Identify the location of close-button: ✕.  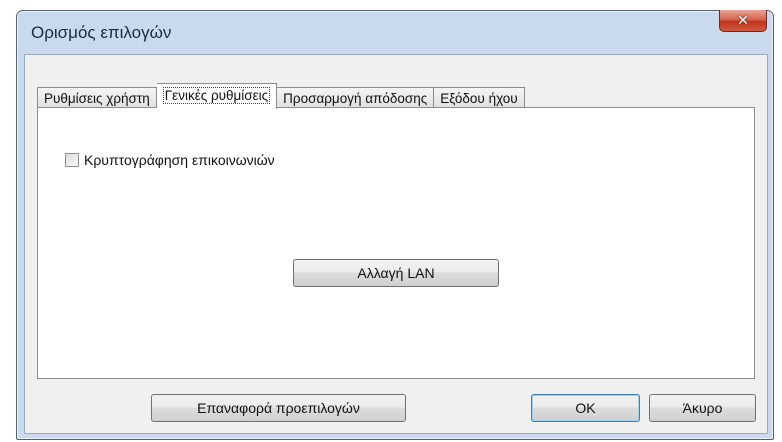
(743, 21).